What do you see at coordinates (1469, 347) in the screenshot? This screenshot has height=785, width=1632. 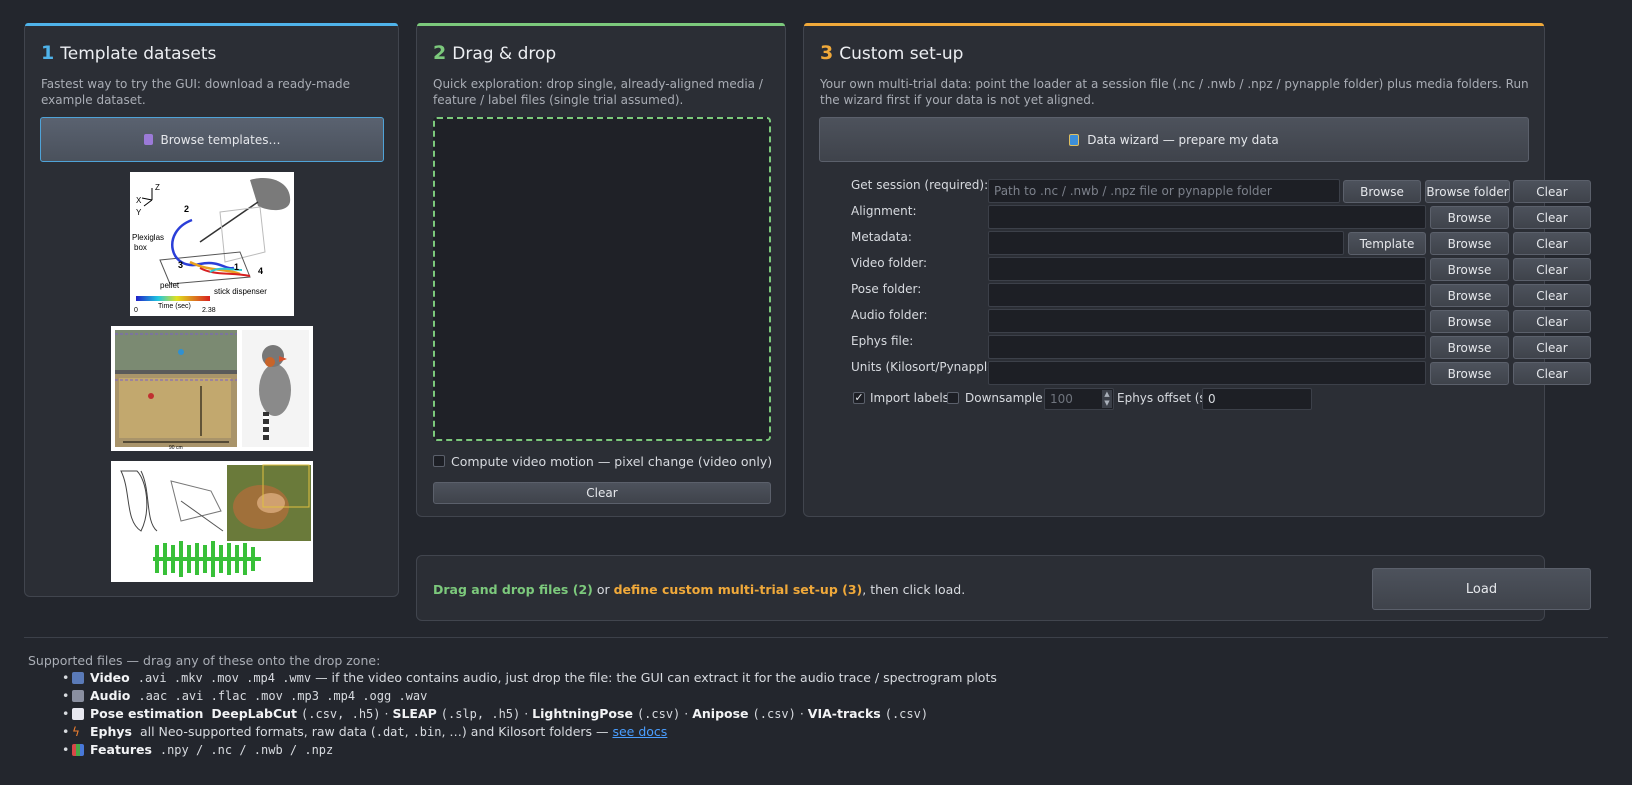 I see `ephys-file-browse-button: Browse` at bounding box center [1469, 347].